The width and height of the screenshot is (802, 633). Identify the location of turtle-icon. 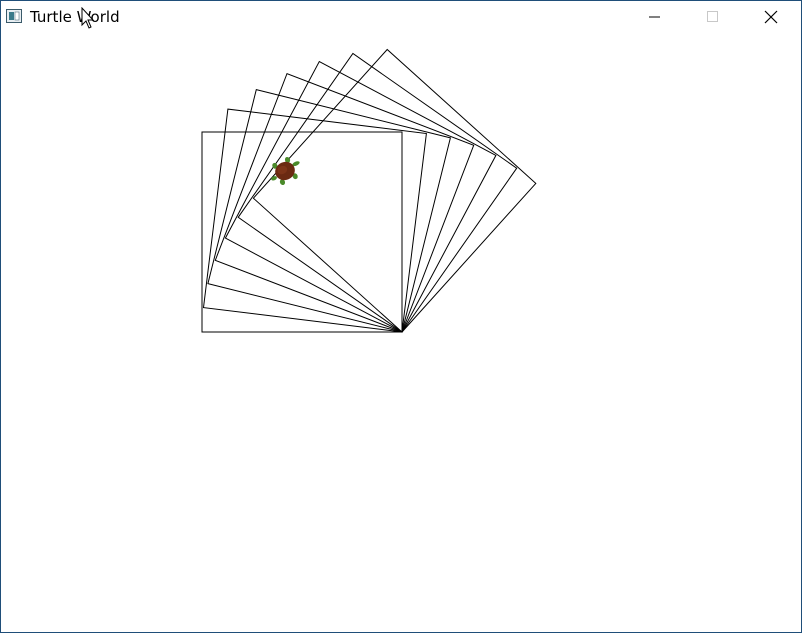
(285, 171).